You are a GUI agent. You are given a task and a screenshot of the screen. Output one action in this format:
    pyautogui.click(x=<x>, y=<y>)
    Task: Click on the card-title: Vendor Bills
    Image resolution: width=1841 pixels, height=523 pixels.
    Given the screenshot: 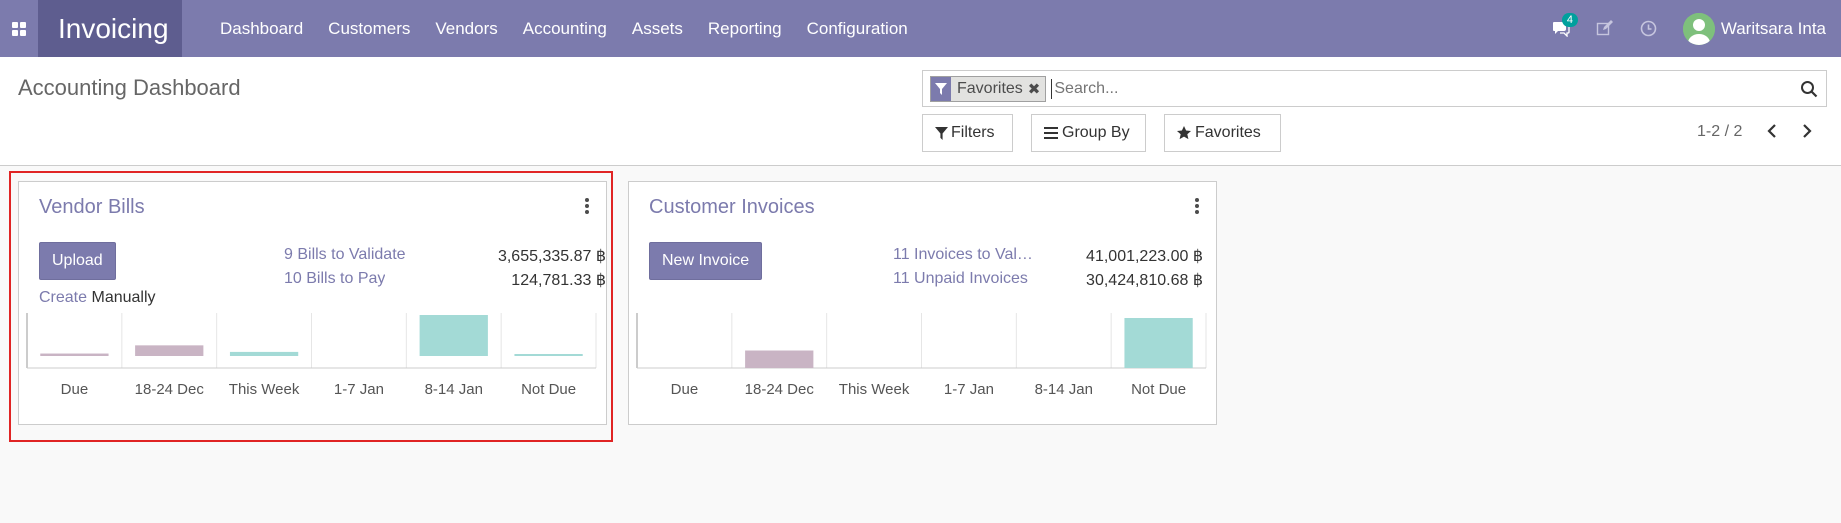 What is the action you would take?
    pyautogui.click(x=92, y=207)
    